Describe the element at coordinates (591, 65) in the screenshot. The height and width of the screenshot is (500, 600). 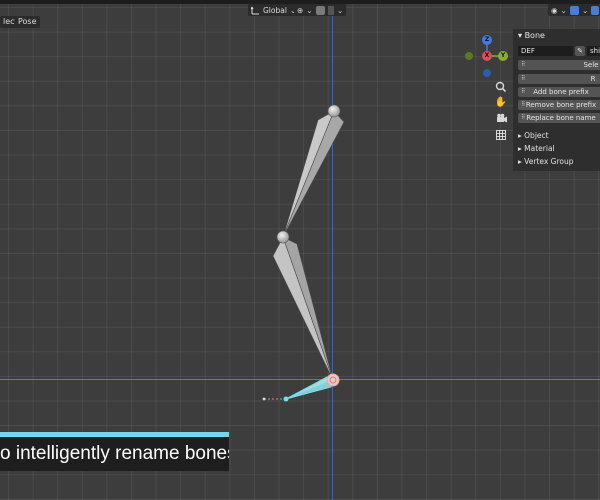
I see `select-button-label: Sele` at that location.